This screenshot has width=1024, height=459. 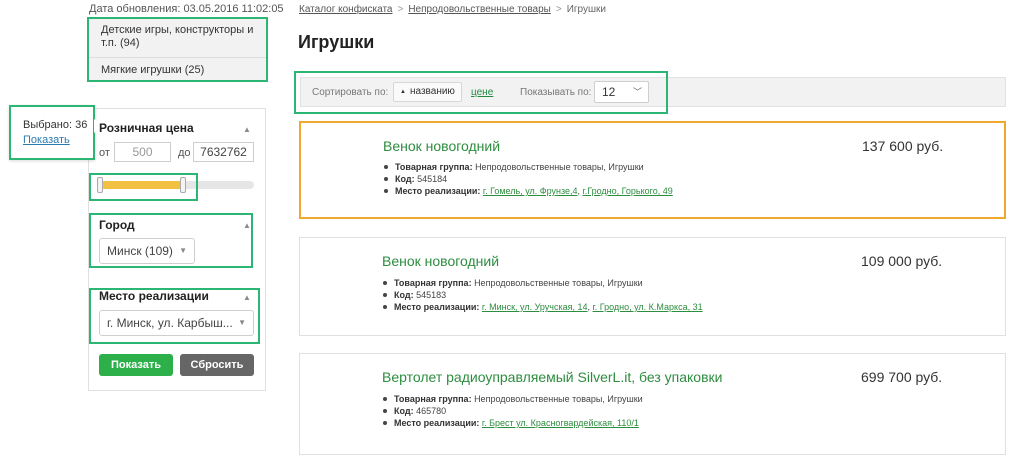 What do you see at coordinates (432, 179) in the screenshot?
I see `detail-value: 545184` at bounding box center [432, 179].